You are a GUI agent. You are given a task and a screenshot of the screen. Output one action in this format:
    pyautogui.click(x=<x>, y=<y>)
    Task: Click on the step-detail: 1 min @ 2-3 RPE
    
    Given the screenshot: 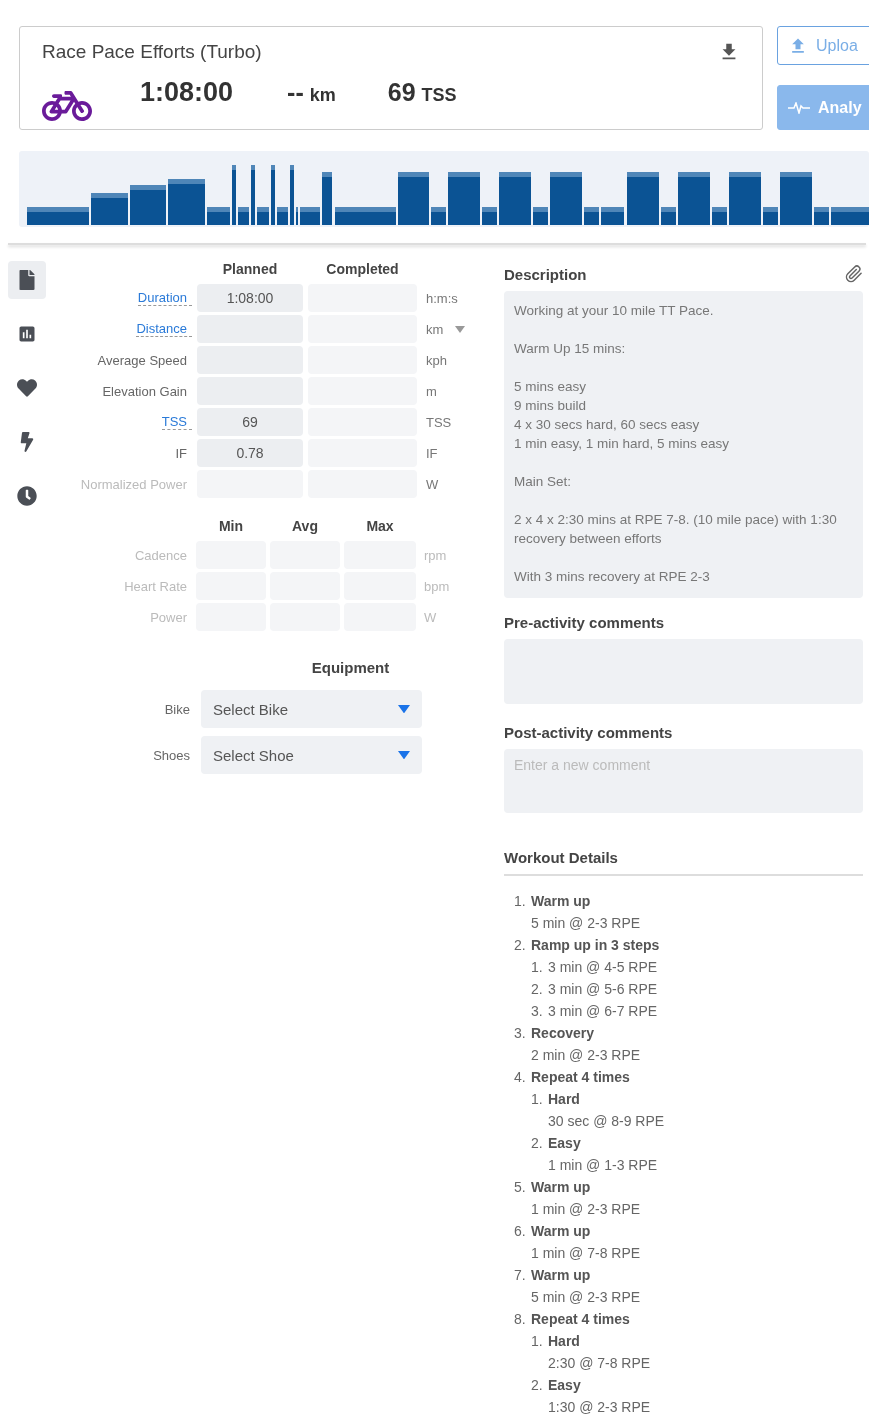 What is the action you would take?
    pyautogui.click(x=586, y=1209)
    